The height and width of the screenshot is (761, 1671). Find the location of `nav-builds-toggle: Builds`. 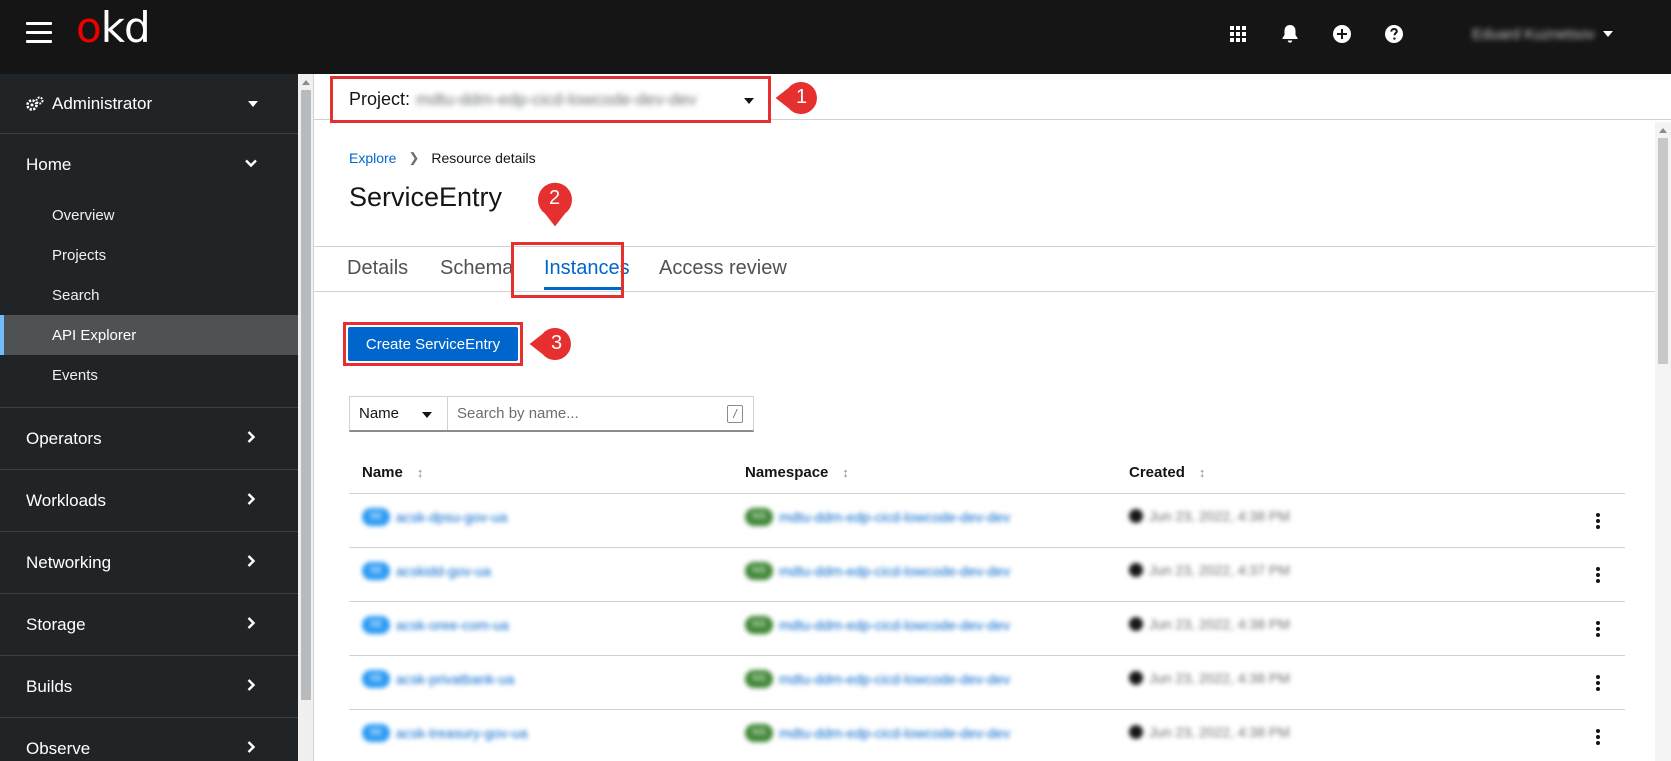

nav-builds-toggle: Builds is located at coordinates (149, 686).